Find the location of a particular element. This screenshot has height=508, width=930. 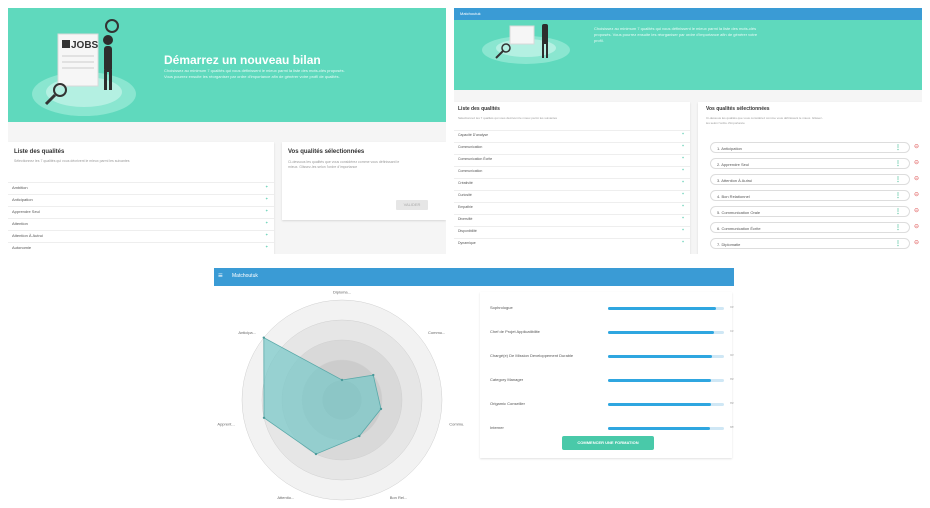

selected-quality-item: 3. Attention À Autrui ⋮ is located at coordinates (810, 179).